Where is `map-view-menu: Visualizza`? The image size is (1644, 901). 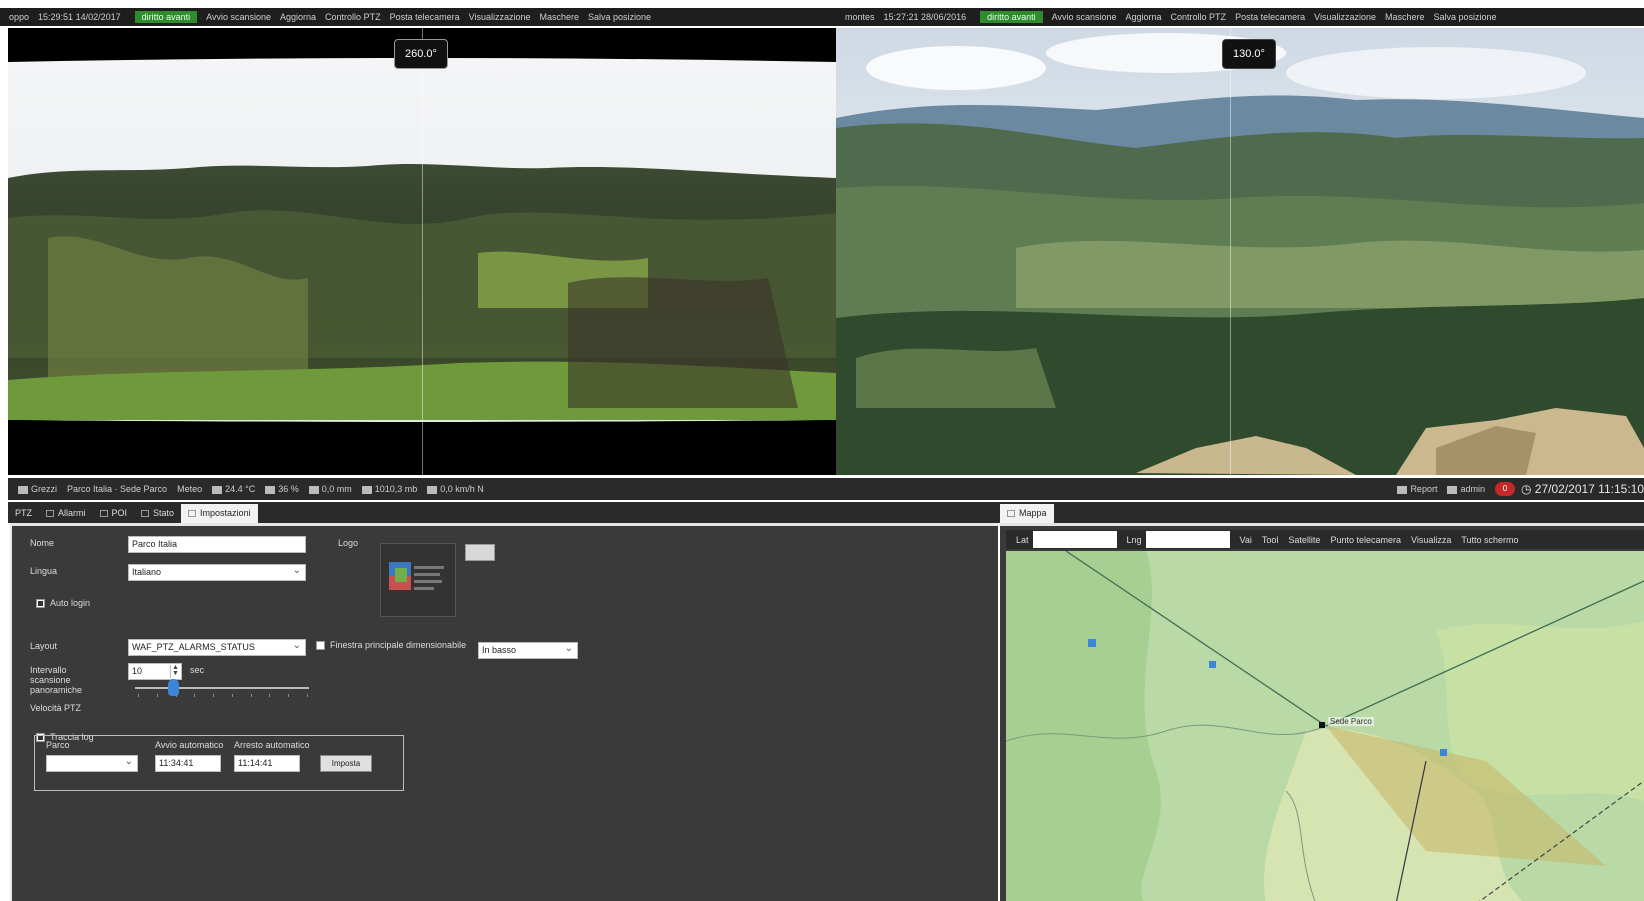
map-view-menu: Visualizza is located at coordinates (1431, 540).